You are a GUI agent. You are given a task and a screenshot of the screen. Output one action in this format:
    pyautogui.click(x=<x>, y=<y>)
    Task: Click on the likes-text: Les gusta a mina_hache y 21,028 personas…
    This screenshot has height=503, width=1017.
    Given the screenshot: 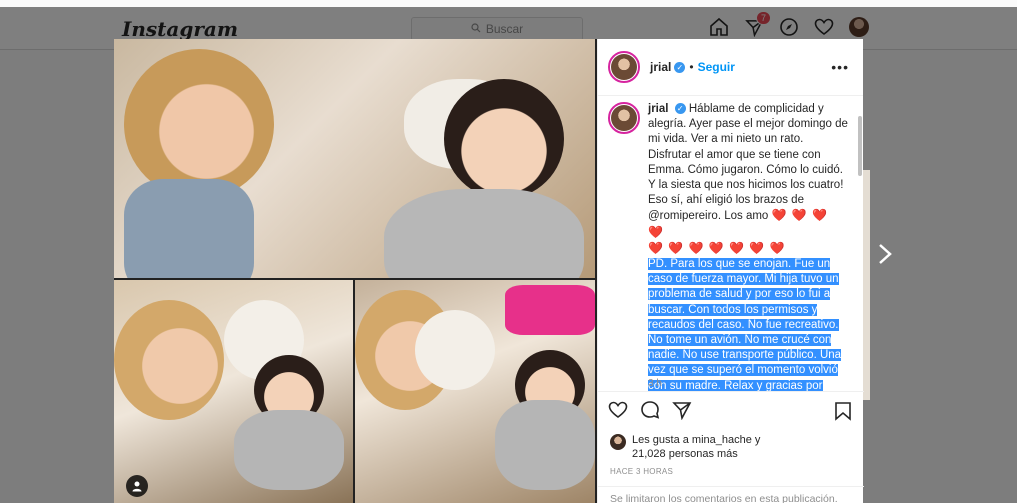 What is the action you would take?
    pyautogui.click(x=696, y=447)
    